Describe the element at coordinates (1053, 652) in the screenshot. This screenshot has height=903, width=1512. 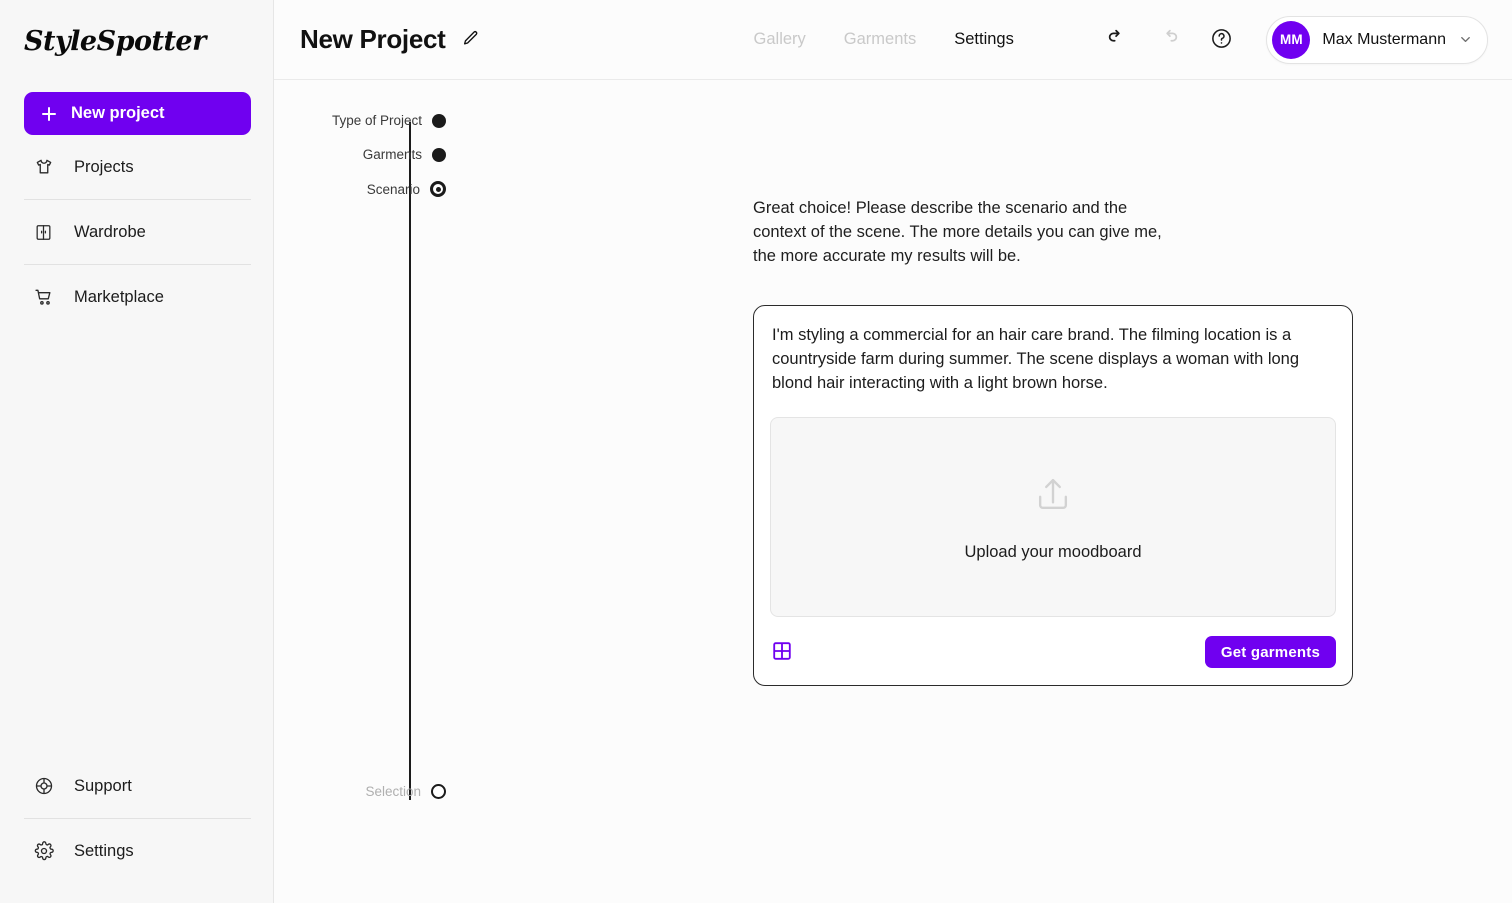
I see `scenario-card-footer: Get garments` at that location.